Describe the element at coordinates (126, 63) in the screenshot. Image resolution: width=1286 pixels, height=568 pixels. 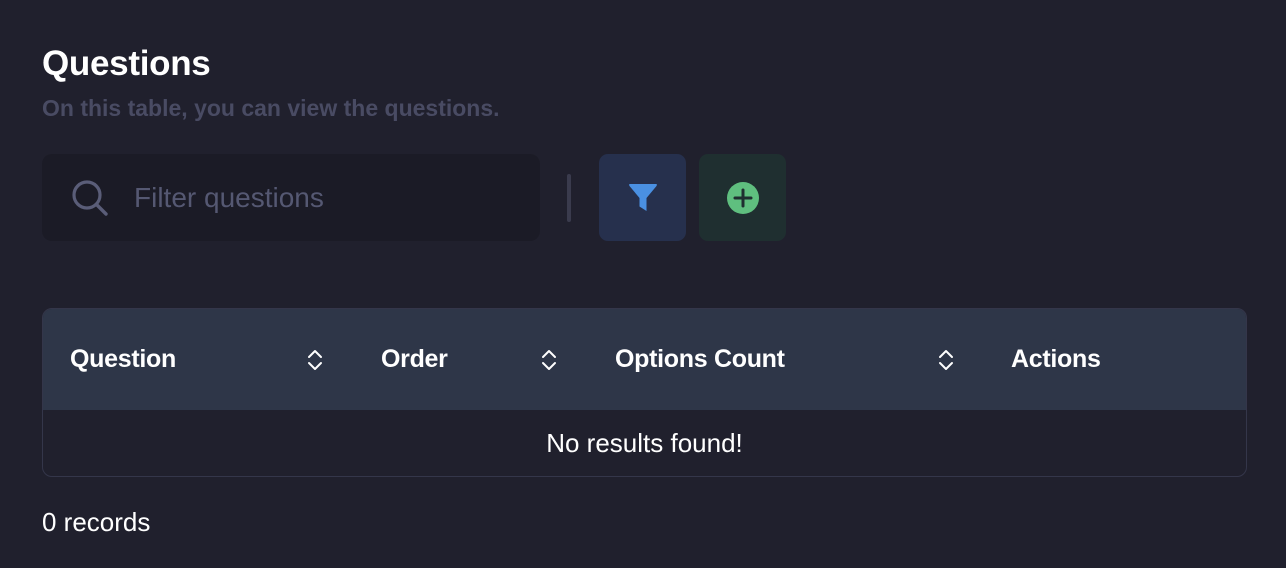
I see `page-title: Questions` at that location.